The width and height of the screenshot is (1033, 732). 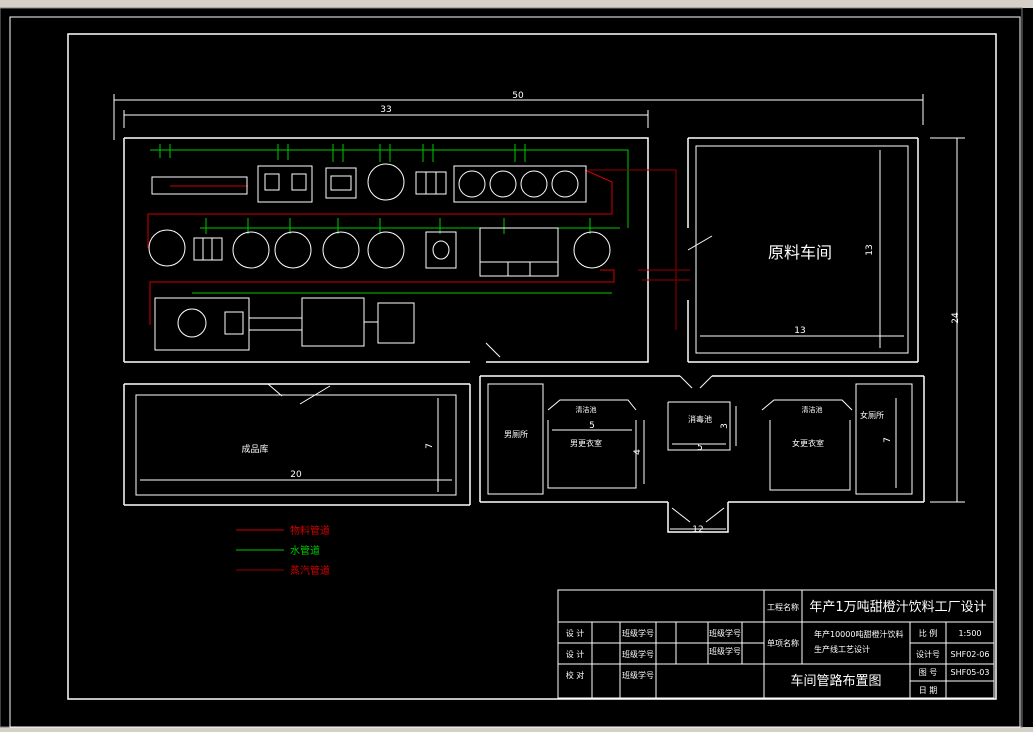 What do you see at coordinates (385, 110) in the screenshot?
I see `dim-label-33: 33` at bounding box center [385, 110].